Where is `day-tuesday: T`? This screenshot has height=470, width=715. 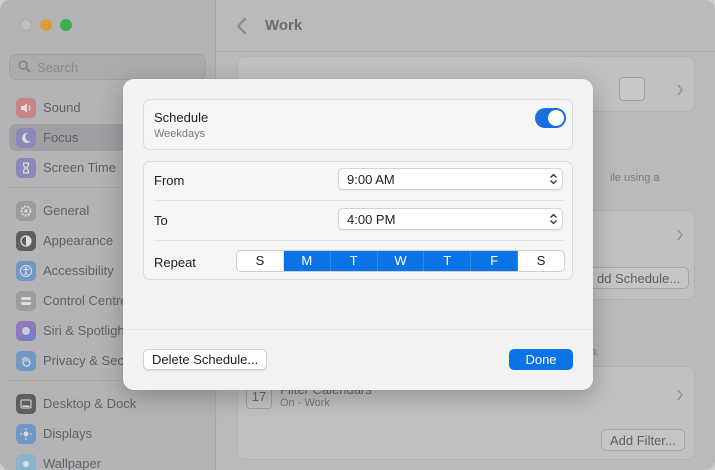
day-tuesday: T is located at coordinates (354, 261).